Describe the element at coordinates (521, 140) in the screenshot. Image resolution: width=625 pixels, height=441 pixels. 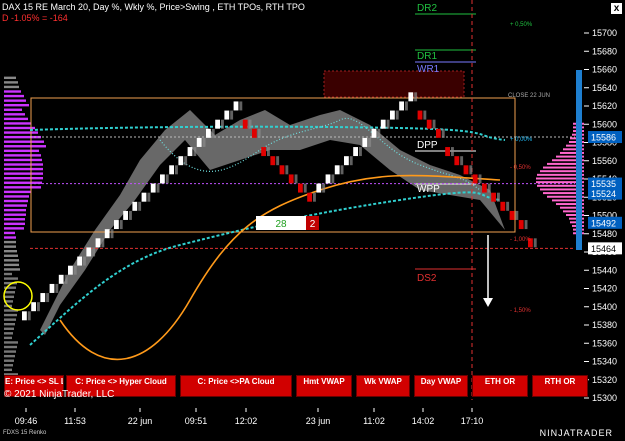
I see `percent-label: + 0,00%` at that location.